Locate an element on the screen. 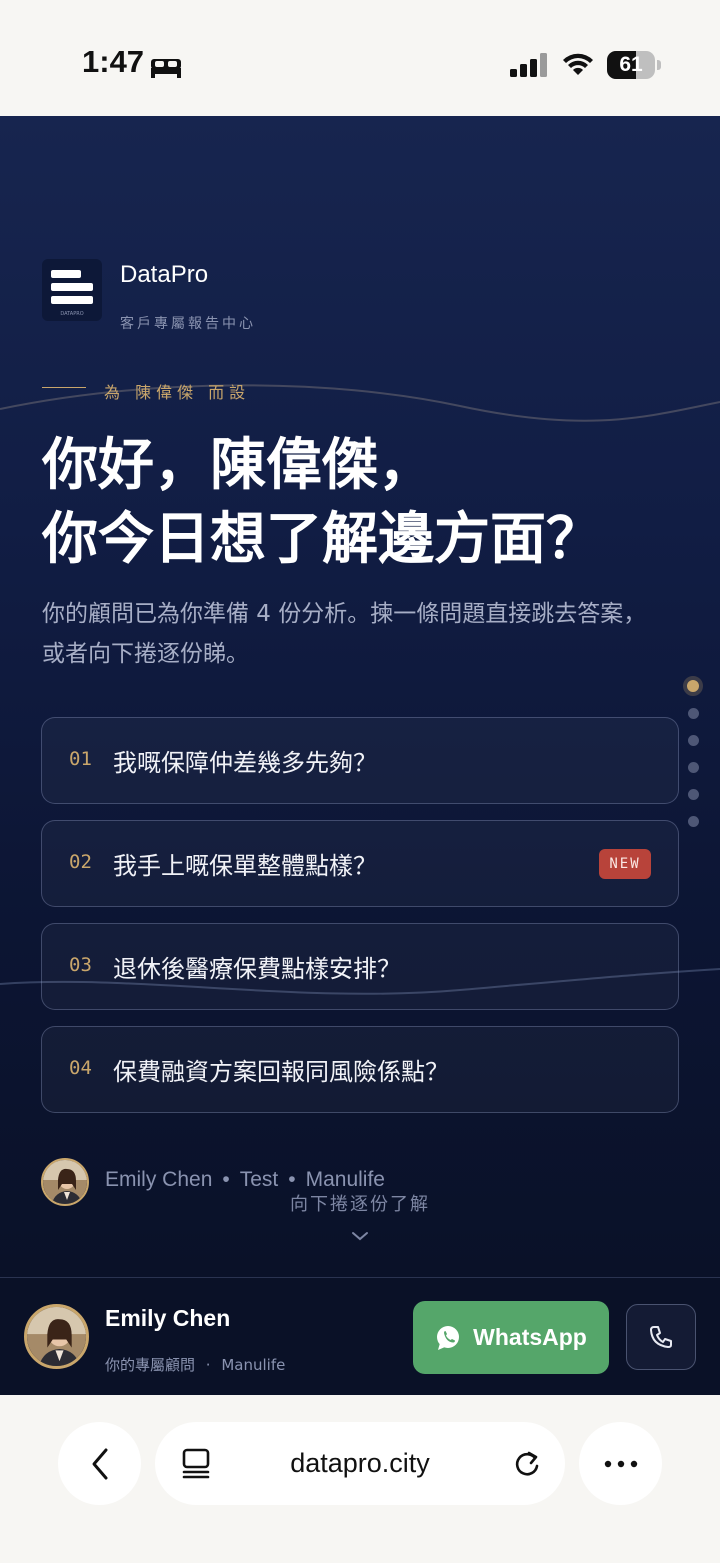 Image resolution: width=720 pixels, height=1563 pixels. address-bar: datapro.city is located at coordinates (360, 1463).